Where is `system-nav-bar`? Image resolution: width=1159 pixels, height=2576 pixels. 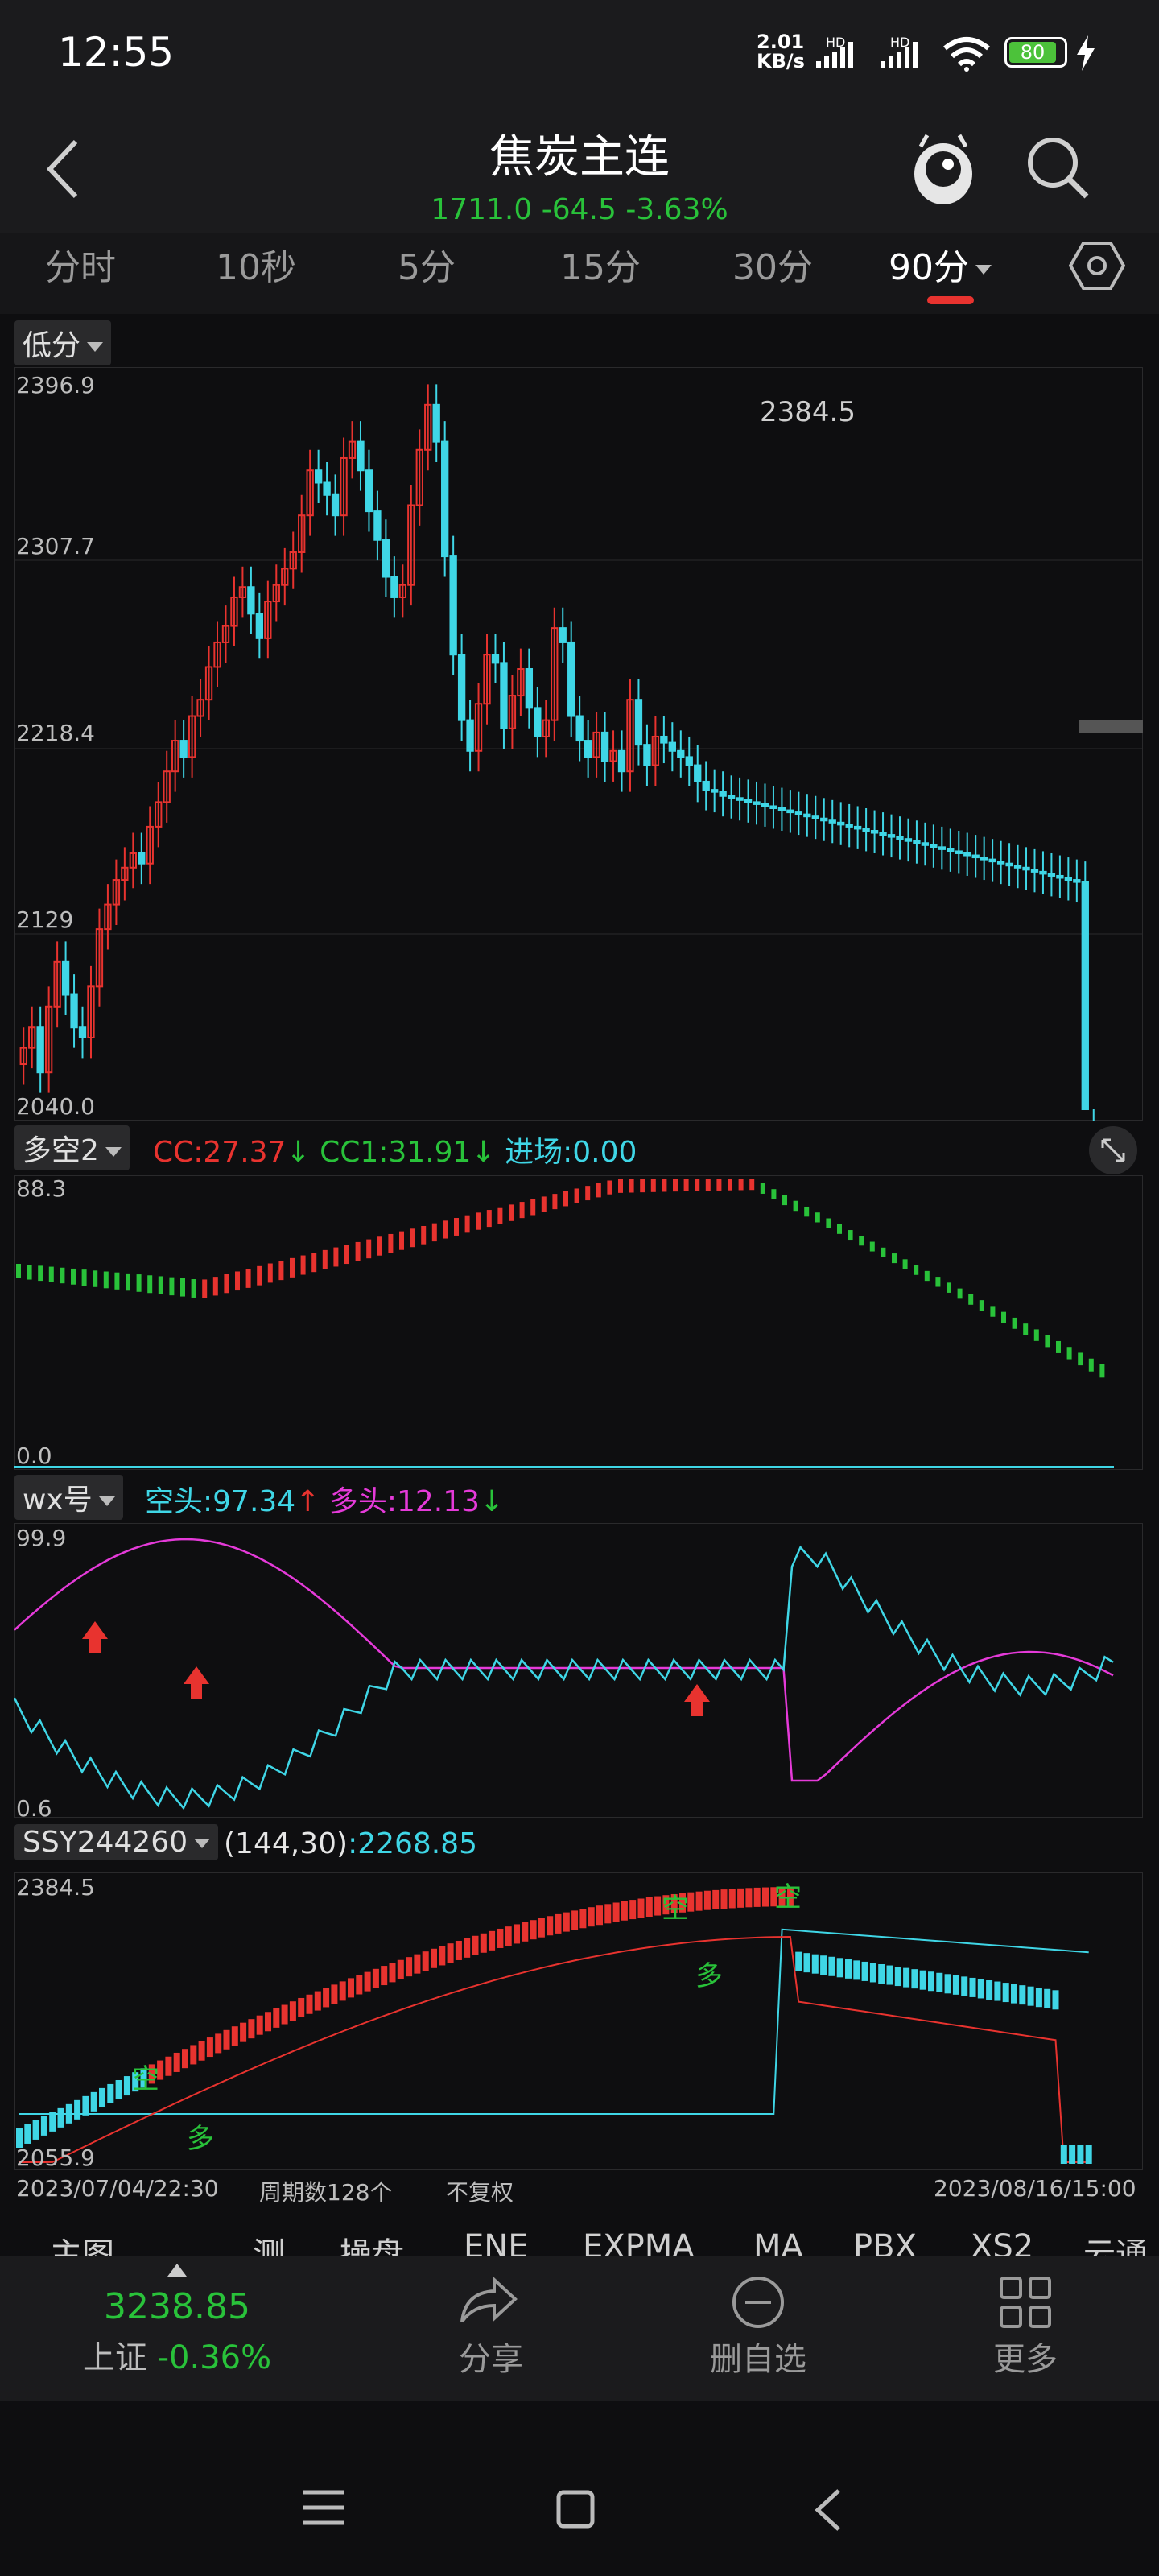
system-nav-bar is located at coordinates (579, 2488).